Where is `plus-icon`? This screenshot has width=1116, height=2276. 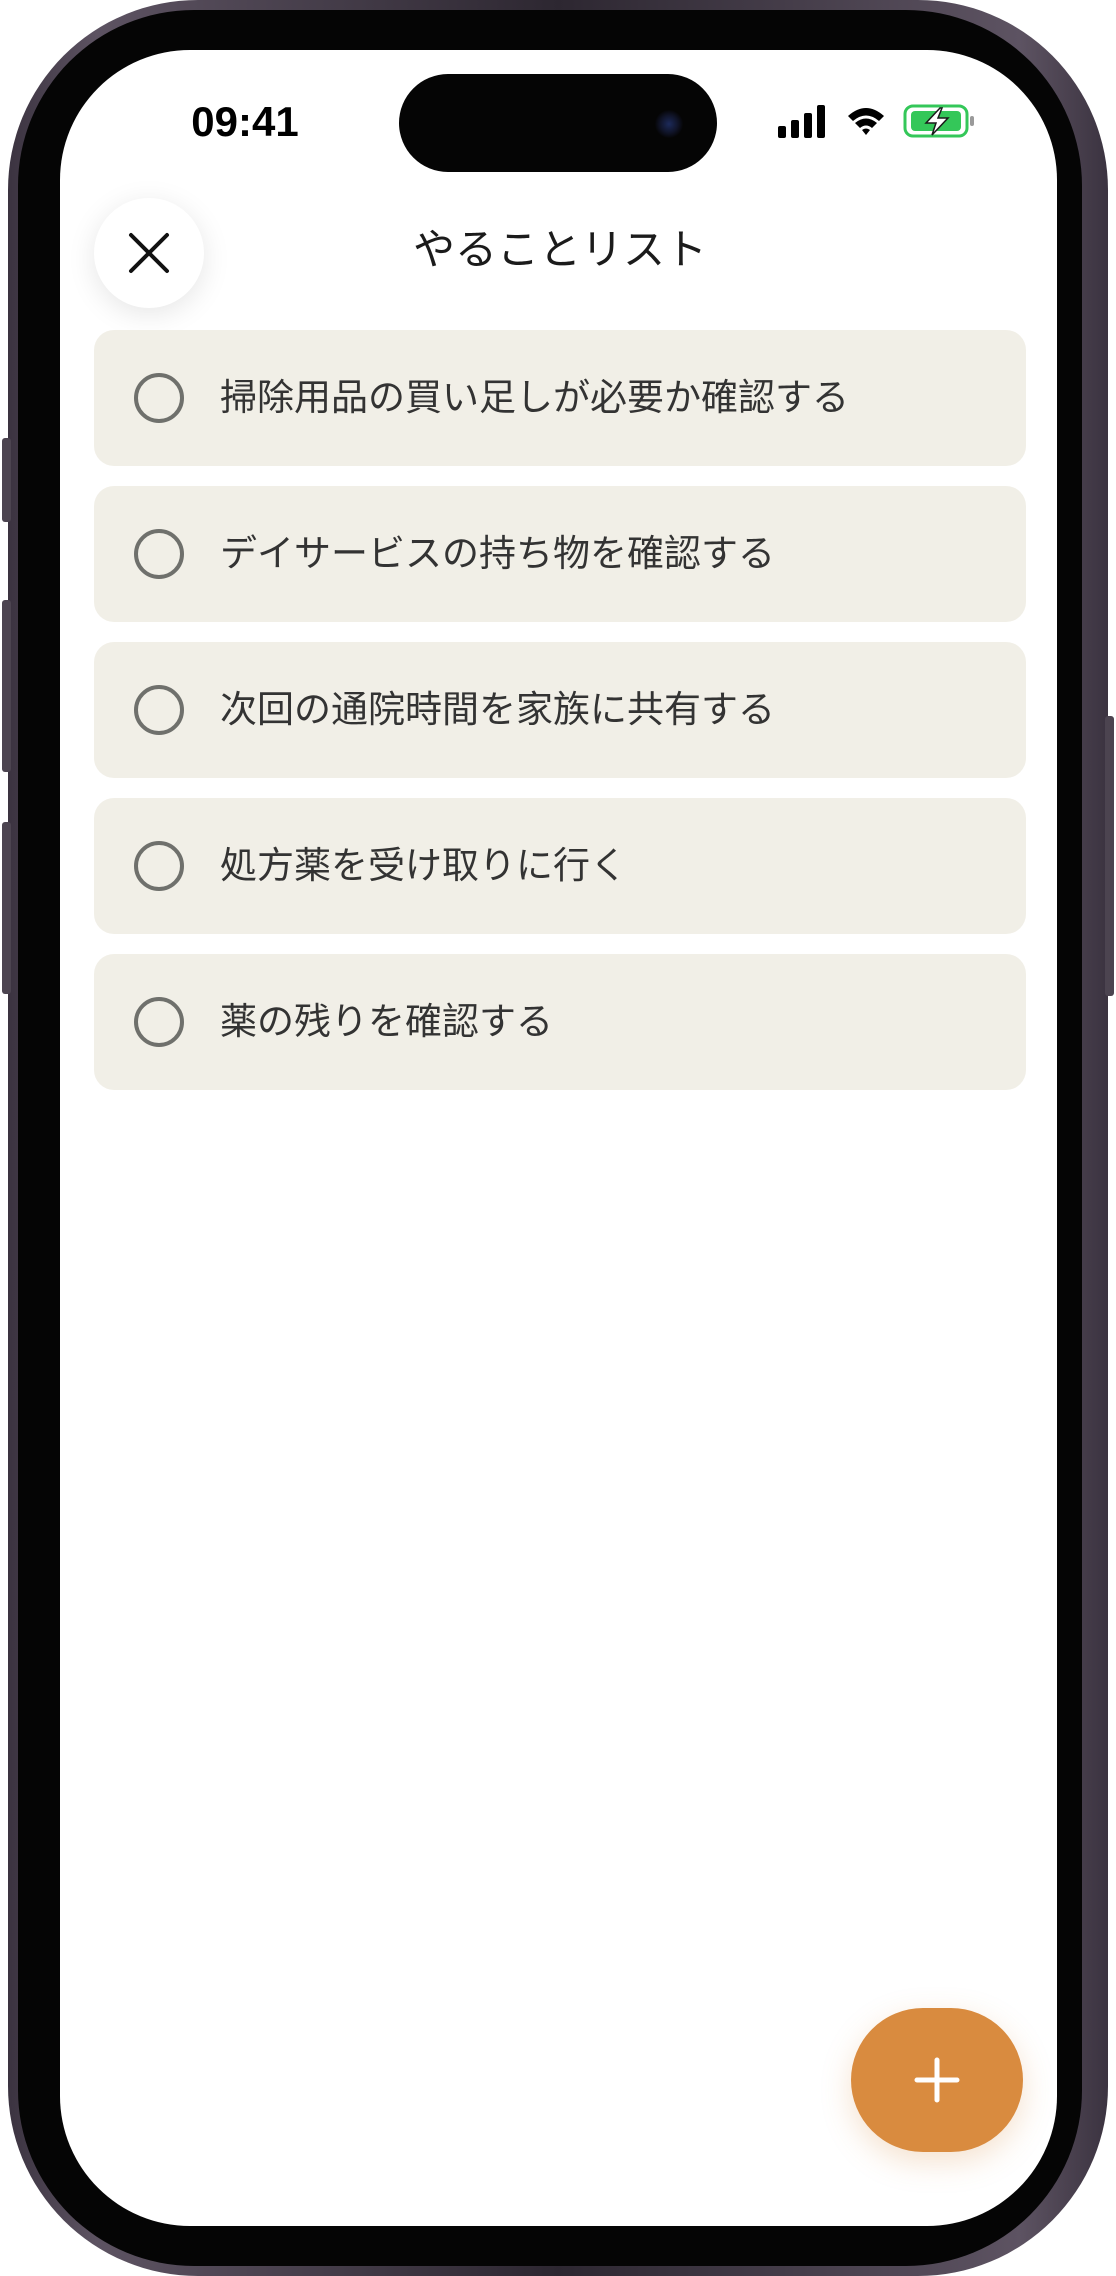 plus-icon is located at coordinates (937, 2080).